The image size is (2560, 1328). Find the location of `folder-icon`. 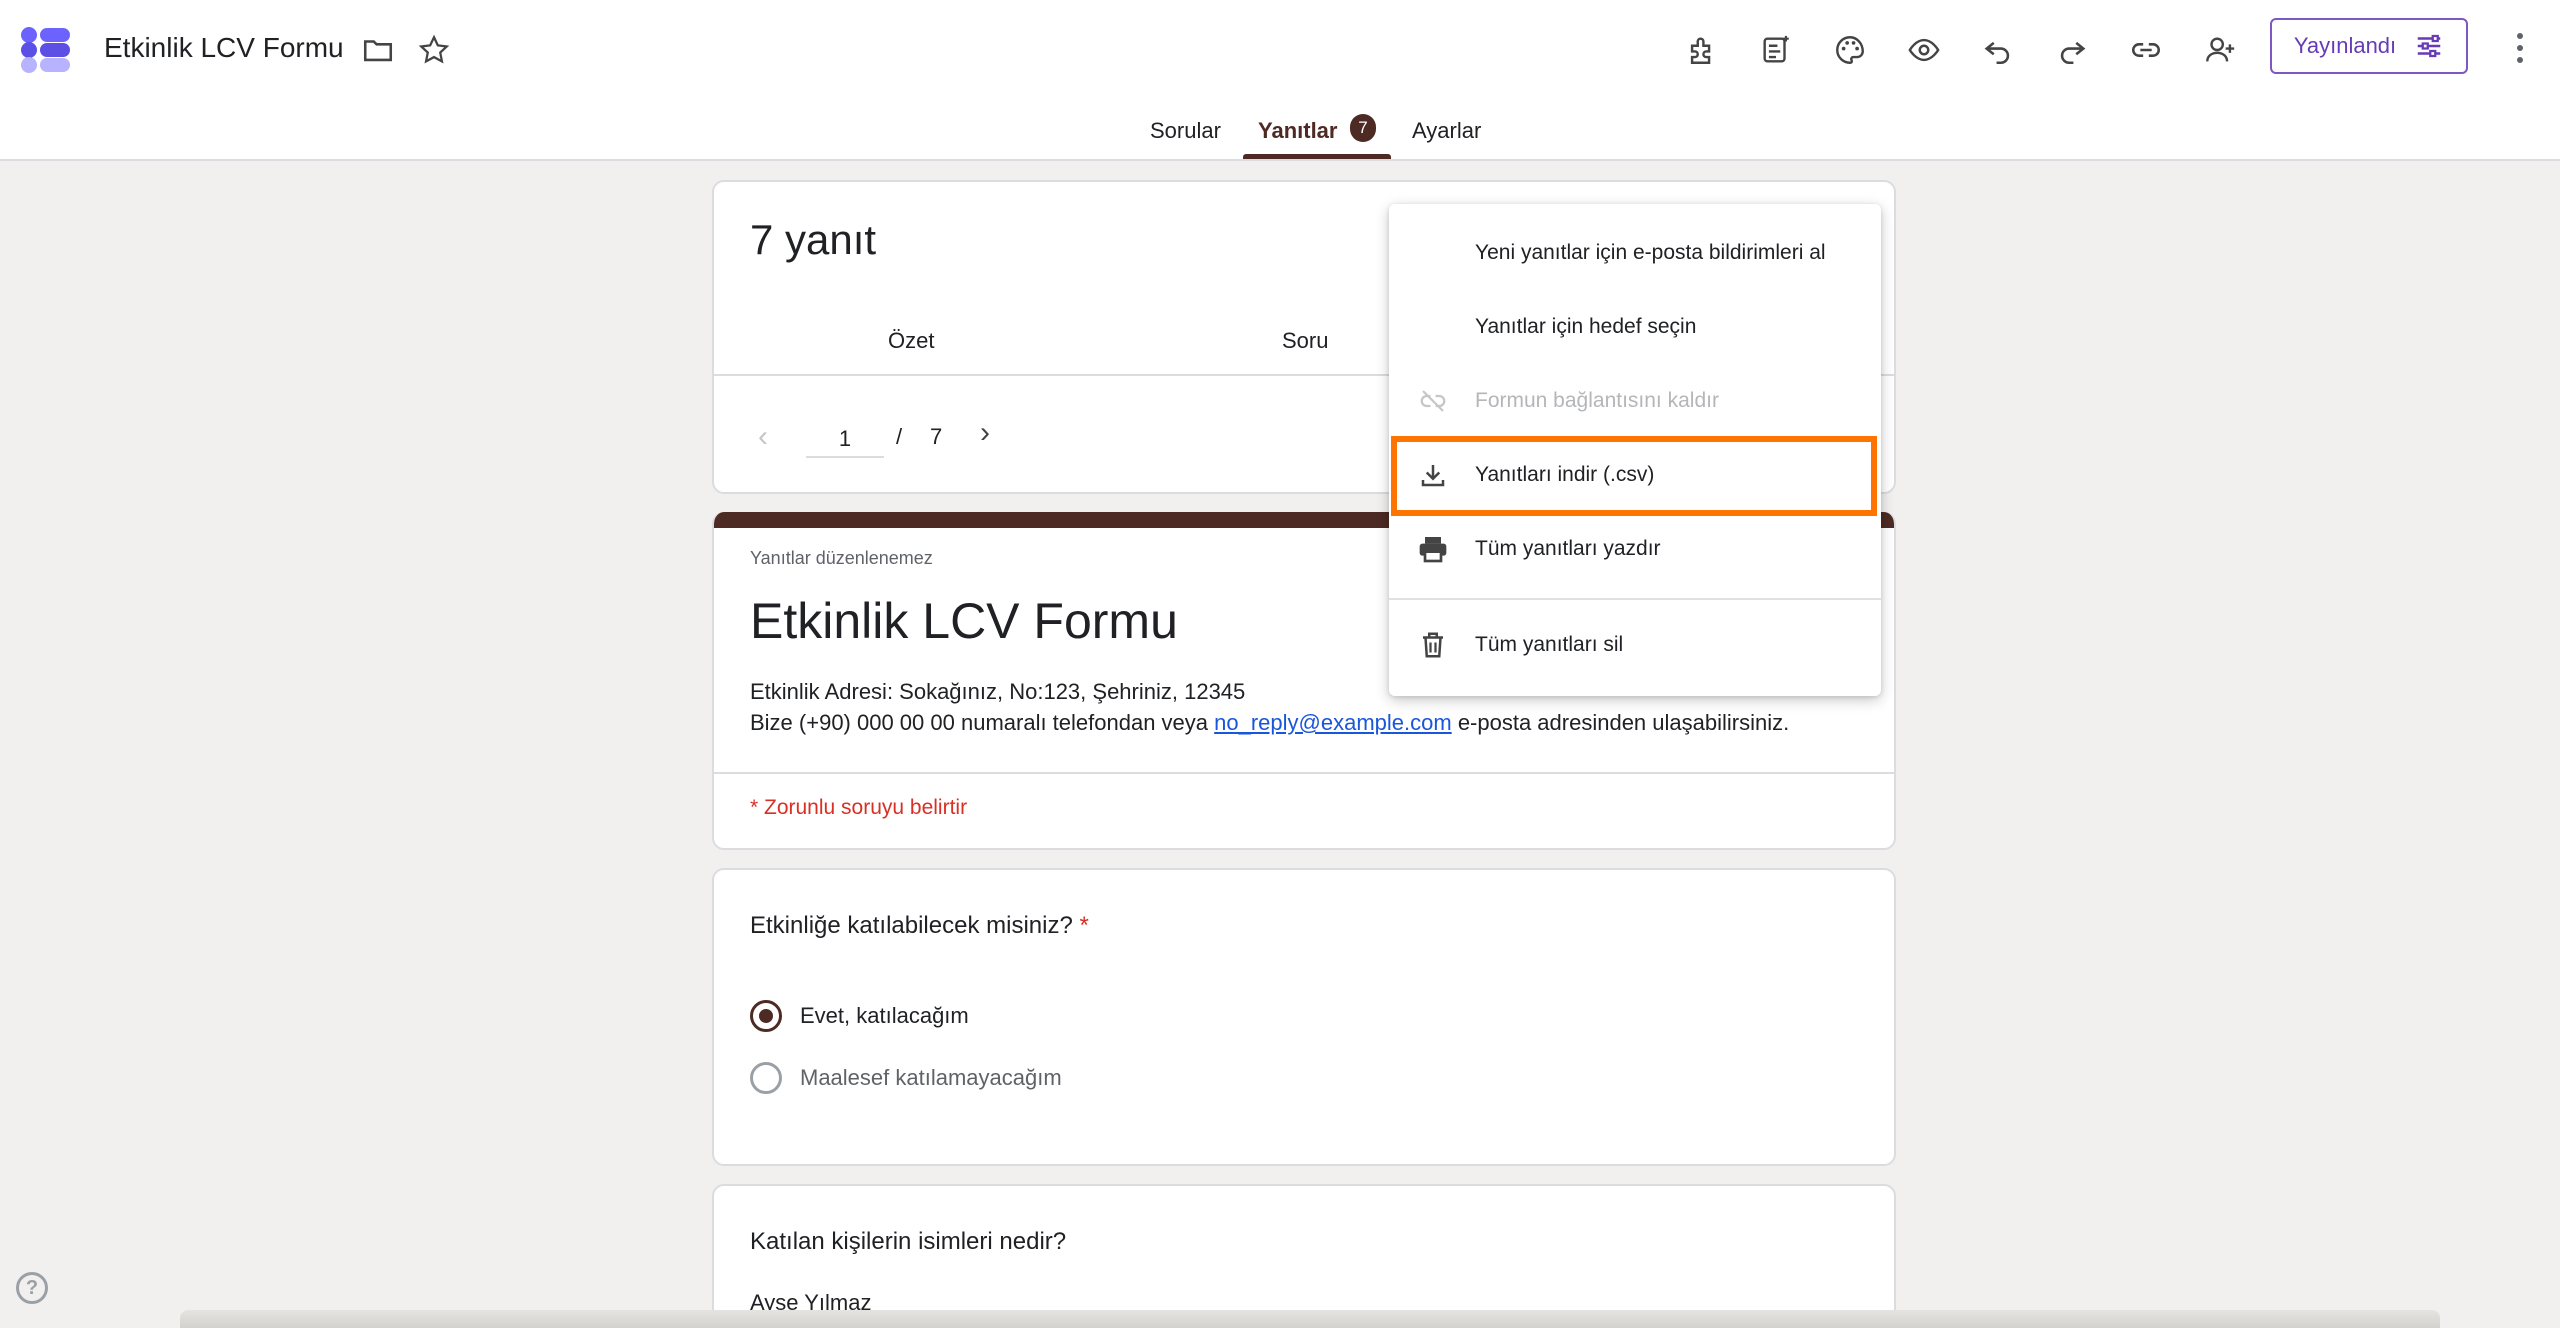

folder-icon is located at coordinates (378, 50).